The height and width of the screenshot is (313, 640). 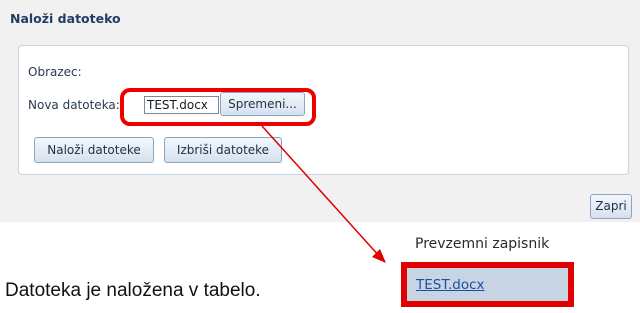 What do you see at coordinates (133, 290) in the screenshot?
I see `instruction-caption: Datoteka je naložena v tabelo.` at bounding box center [133, 290].